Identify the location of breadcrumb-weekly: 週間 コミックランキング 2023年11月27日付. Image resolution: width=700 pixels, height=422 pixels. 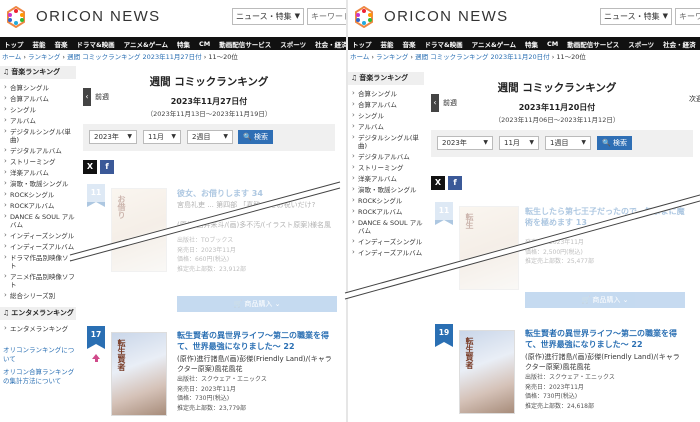
(134, 57).